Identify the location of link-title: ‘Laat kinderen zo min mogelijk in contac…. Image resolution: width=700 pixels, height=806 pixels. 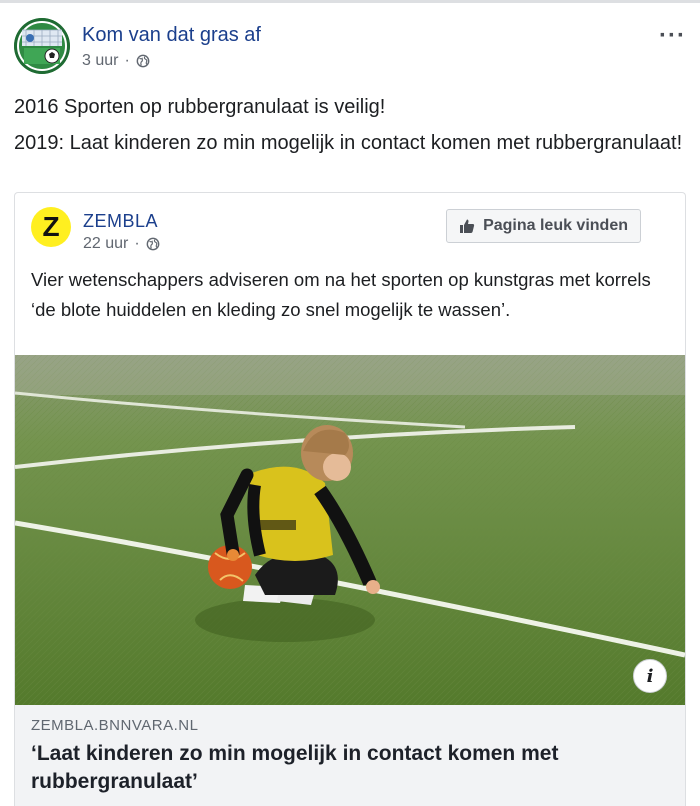
(350, 768).